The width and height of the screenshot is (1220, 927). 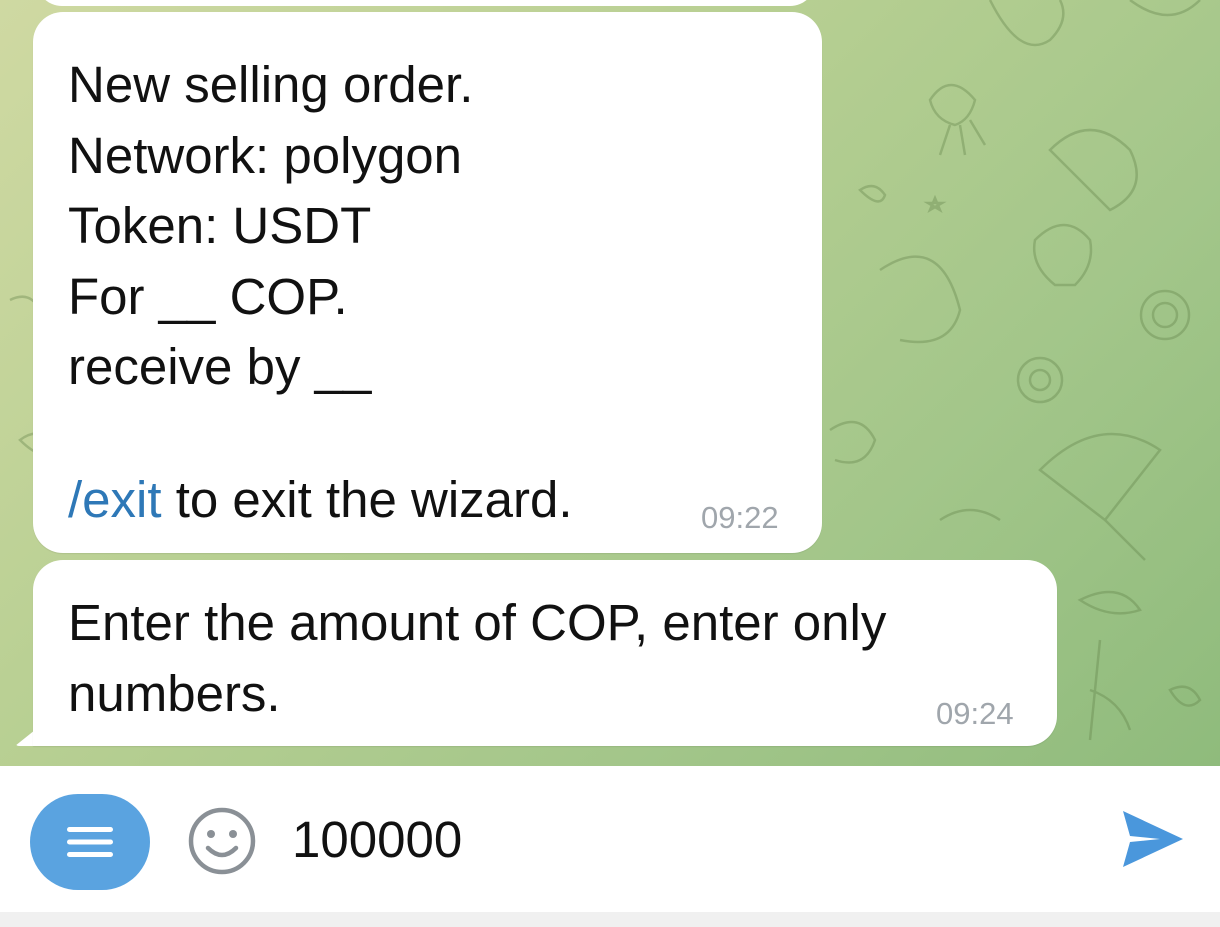 I want to click on menu-icon, so click(x=90, y=842).